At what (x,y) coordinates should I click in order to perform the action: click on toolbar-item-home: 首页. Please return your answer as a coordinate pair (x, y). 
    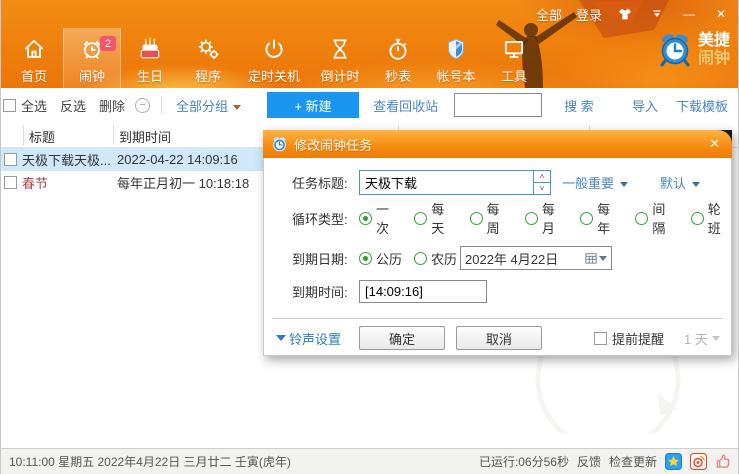
    Looking at the image, I should click on (34, 58).